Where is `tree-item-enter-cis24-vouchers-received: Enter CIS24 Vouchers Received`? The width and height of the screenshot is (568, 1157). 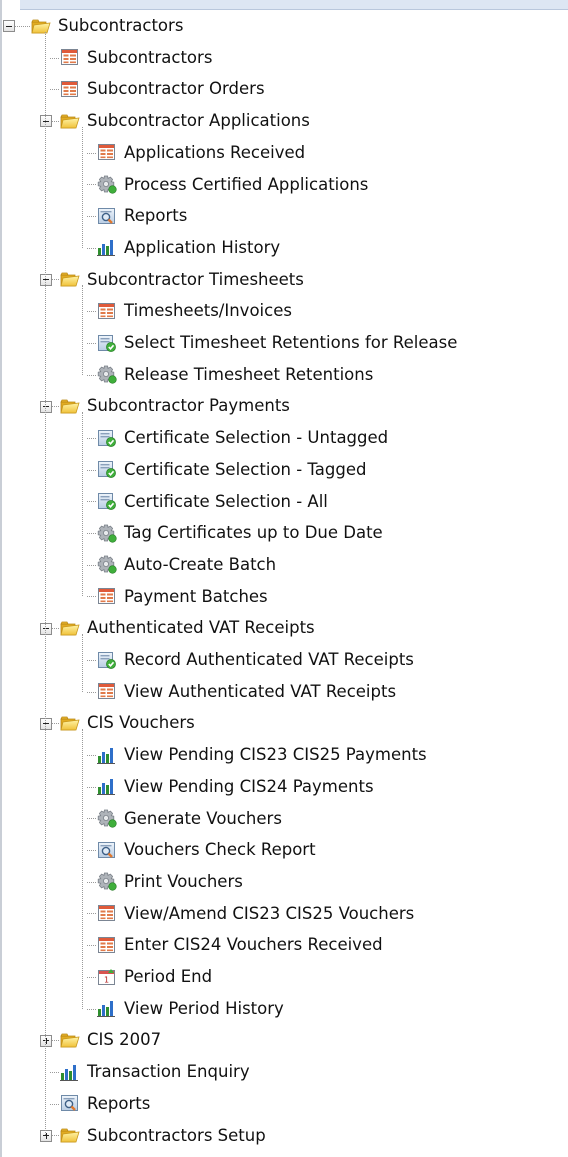
tree-item-enter-cis24-vouchers-received: Enter CIS24 Vouchers Received is located at coordinates (239, 944).